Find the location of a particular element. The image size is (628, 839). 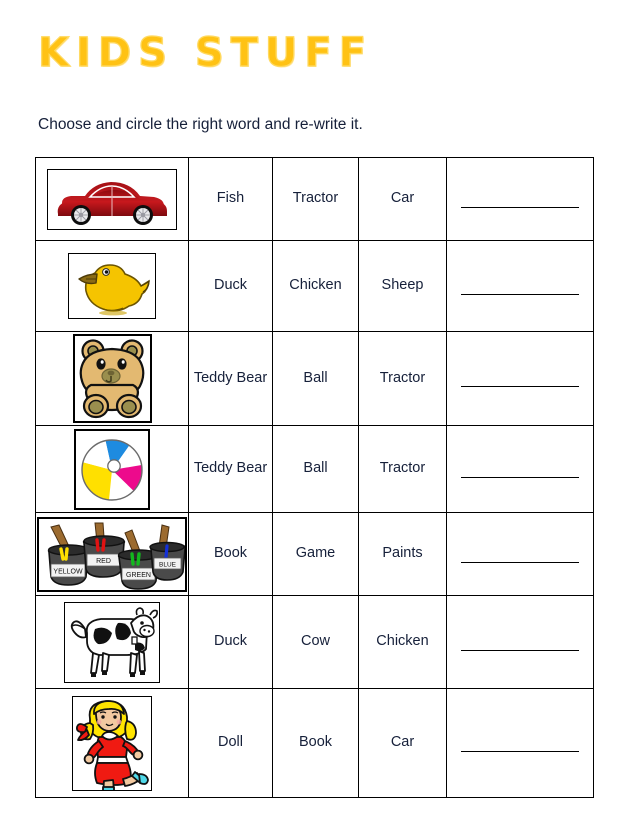

option-cell: Sheep is located at coordinates (402, 286).